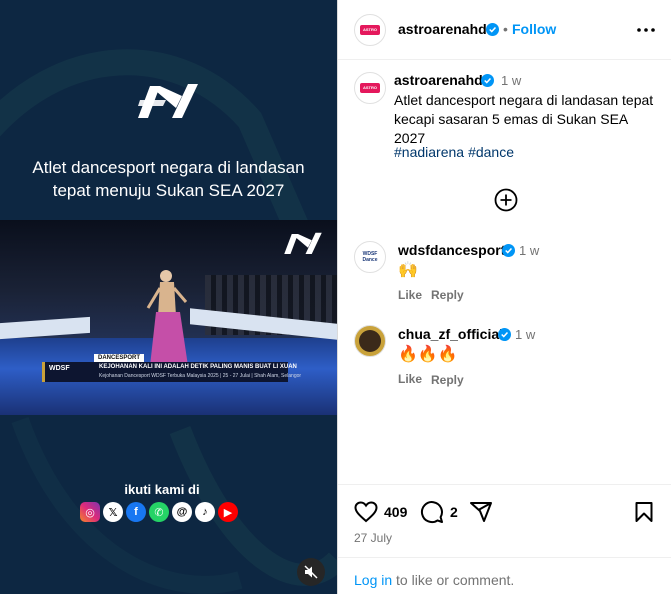 This screenshot has height=594, width=671. Describe the element at coordinates (491, 152) in the screenshot. I see `hashtag-link: #dance` at that location.